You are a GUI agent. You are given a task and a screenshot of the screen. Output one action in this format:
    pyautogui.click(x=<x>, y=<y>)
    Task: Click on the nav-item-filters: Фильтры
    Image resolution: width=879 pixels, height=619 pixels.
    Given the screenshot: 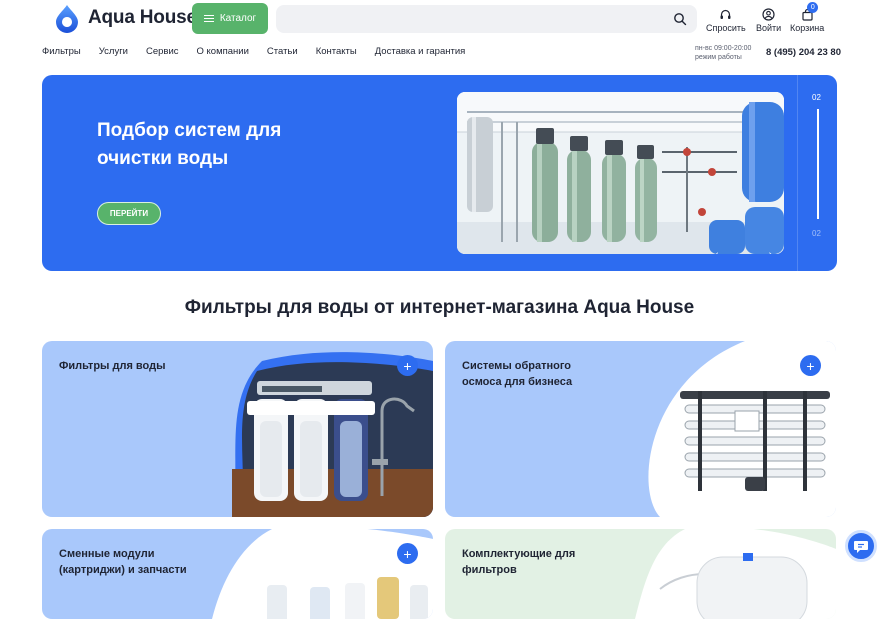 What is the action you would take?
    pyautogui.click(x=61, y=51)
    